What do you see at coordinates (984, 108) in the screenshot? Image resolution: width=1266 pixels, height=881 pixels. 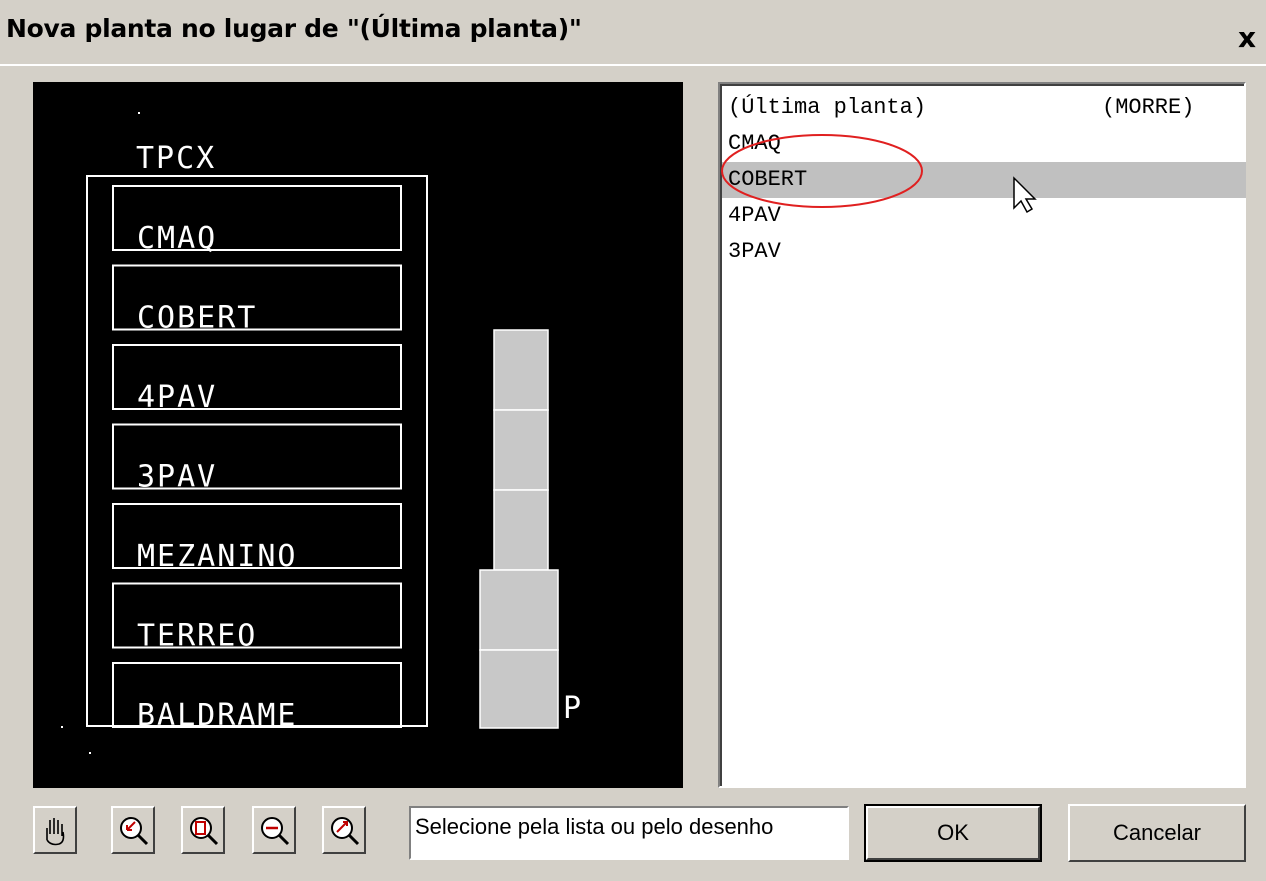 I see `floor-list-item: (Última planta) (MORRE)` at bounding box center [984, 108].